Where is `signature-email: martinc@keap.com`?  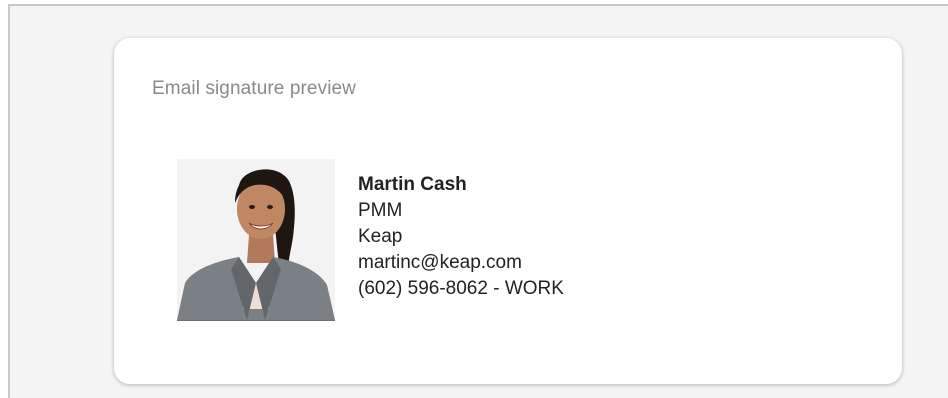
signature-email: martinc@keap.com is located at coordinates (440, 262).